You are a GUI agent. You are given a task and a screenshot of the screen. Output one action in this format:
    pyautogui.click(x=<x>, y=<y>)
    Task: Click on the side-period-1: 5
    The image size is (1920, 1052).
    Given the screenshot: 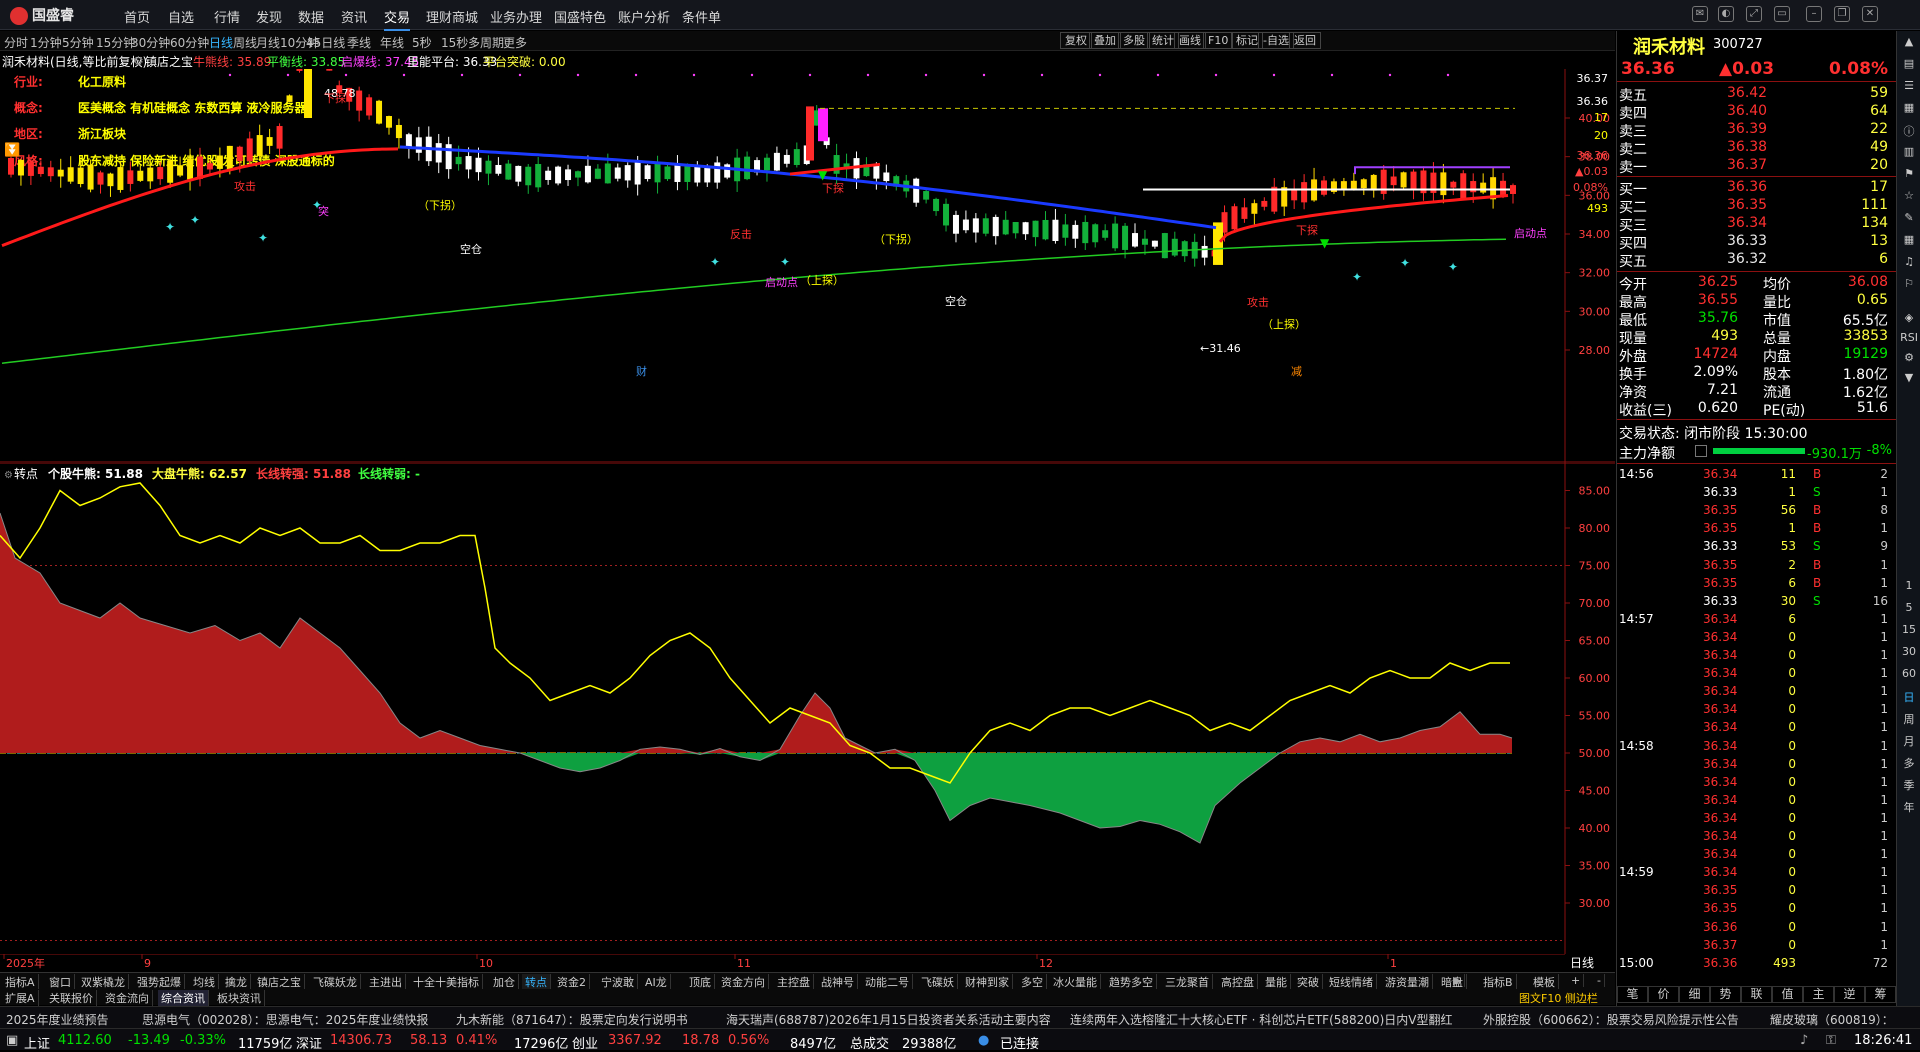 What is the action you would take?
    pyautogui.click(x=1909, y=610)
    